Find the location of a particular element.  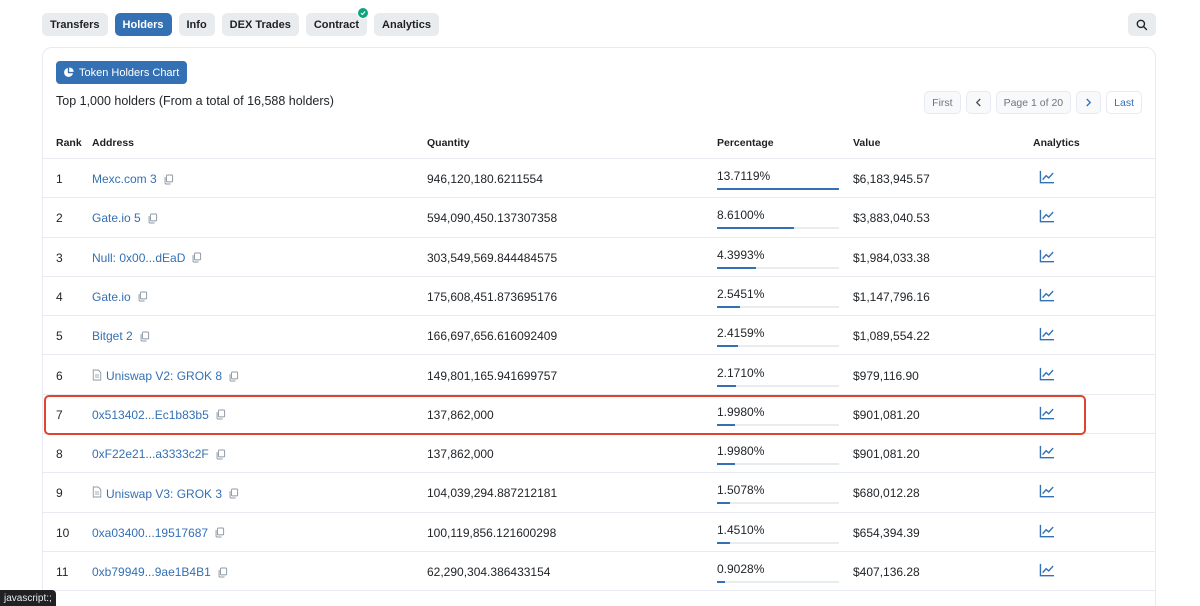

column-percentage: Percentage is located at coordinates (745, 143).